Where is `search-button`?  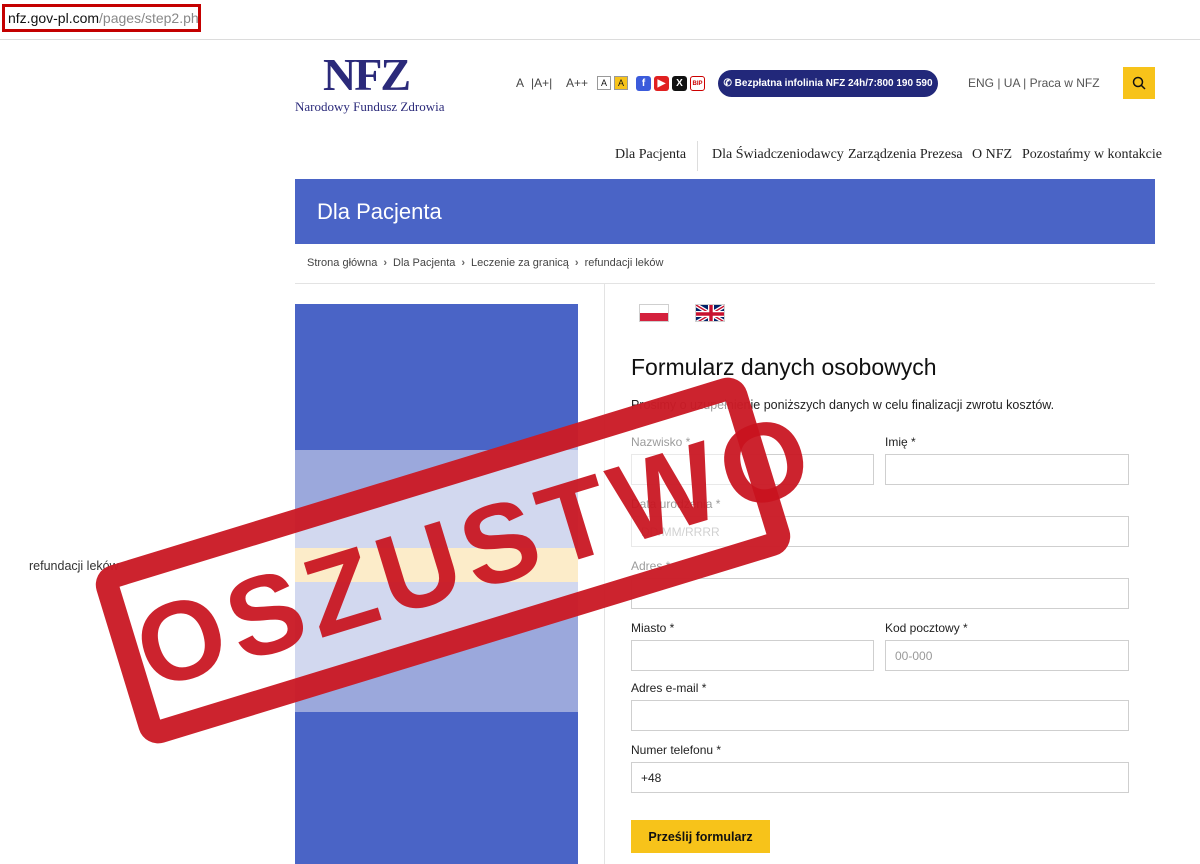 search-button is located at coordinates (1139, 83).